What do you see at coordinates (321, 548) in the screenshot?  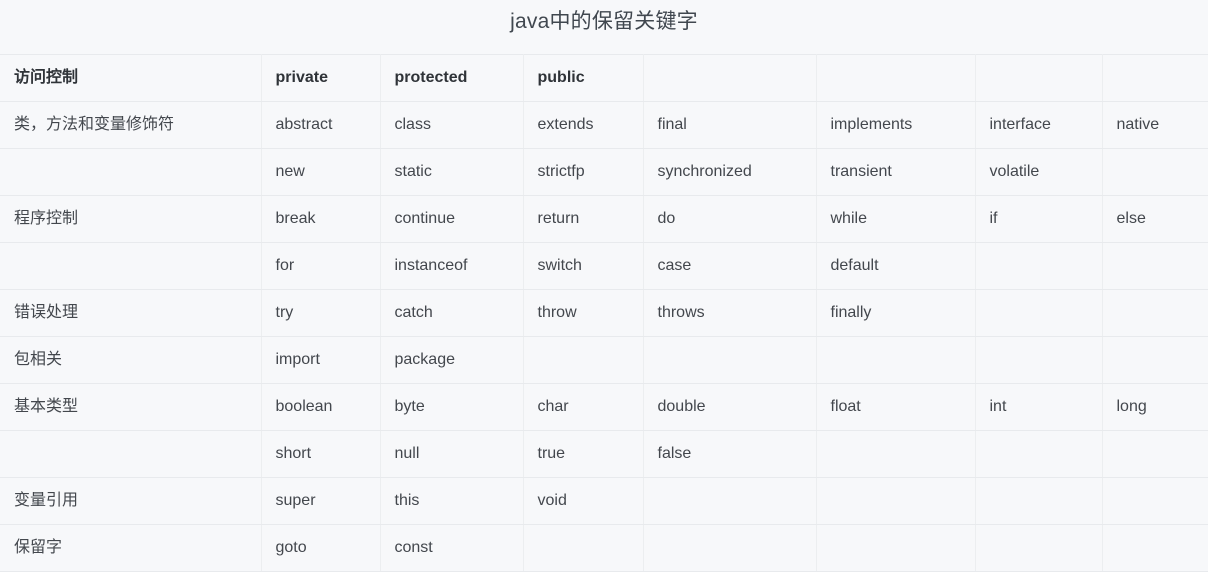 I see `keyword-cell: goto` at bounding box center [321, 548].